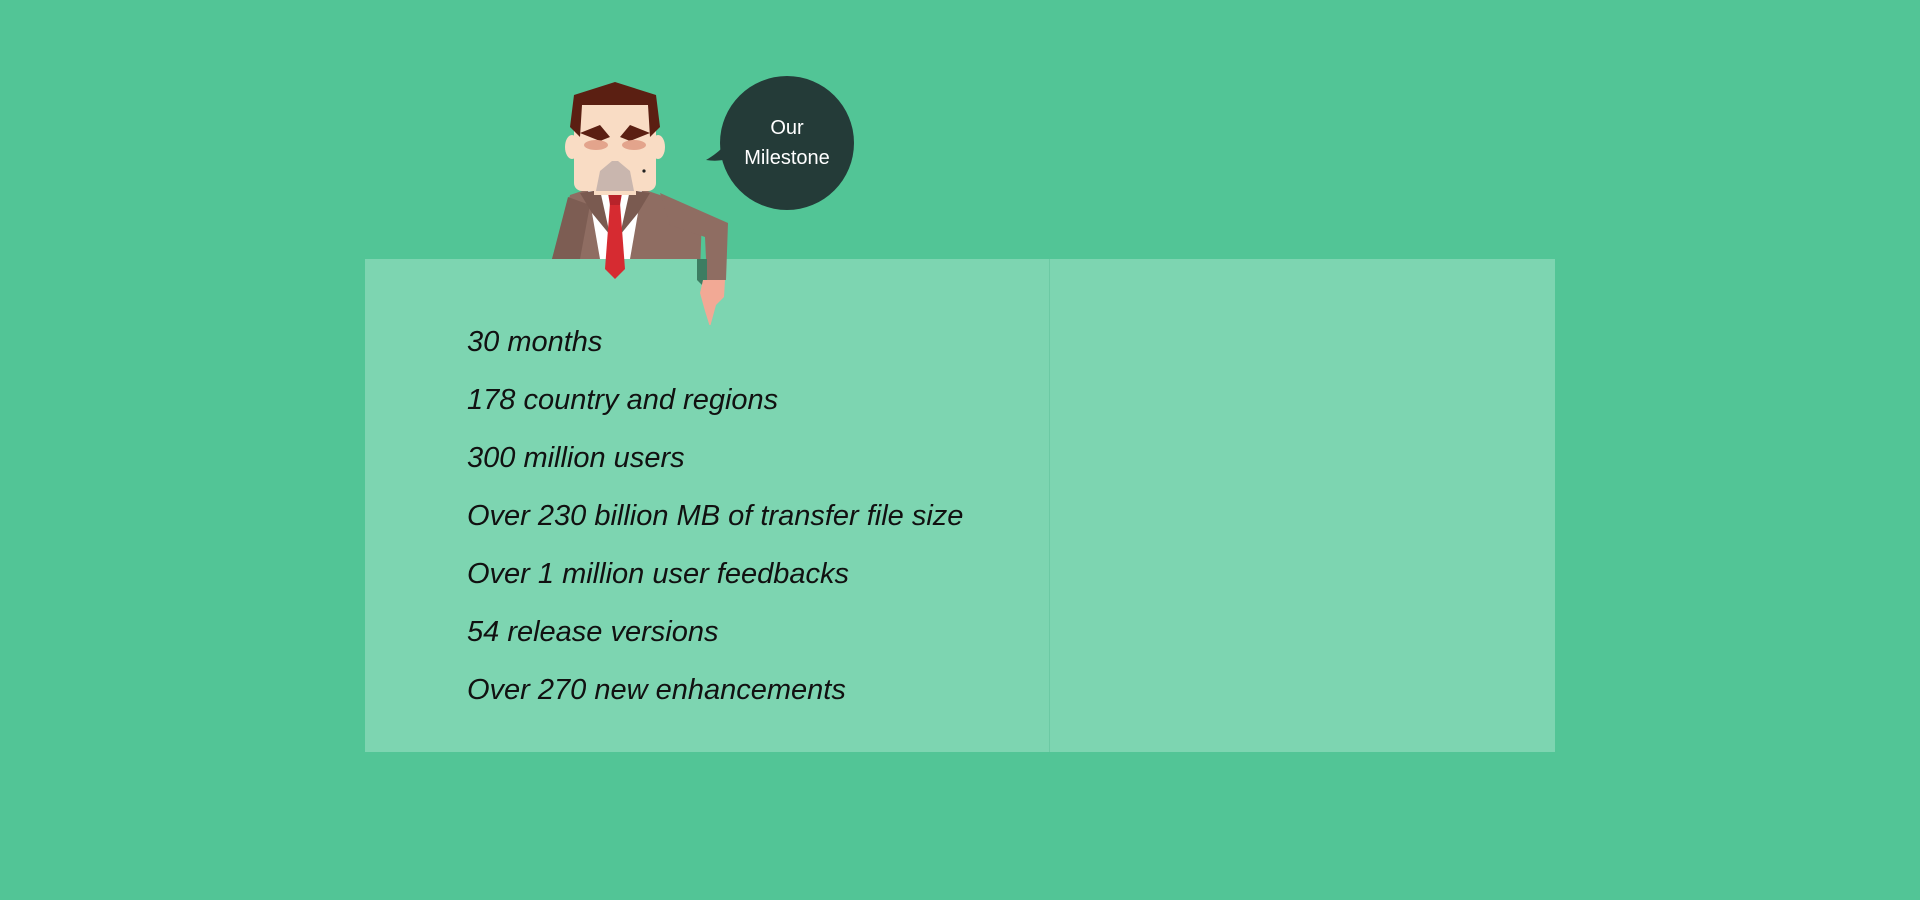 This screenshot has width=1920, height=900. What do you see at coordinates (787, 158) in the screenshot?
I see `bubble-line-2: Milestone` at bounding box center [787, 158].